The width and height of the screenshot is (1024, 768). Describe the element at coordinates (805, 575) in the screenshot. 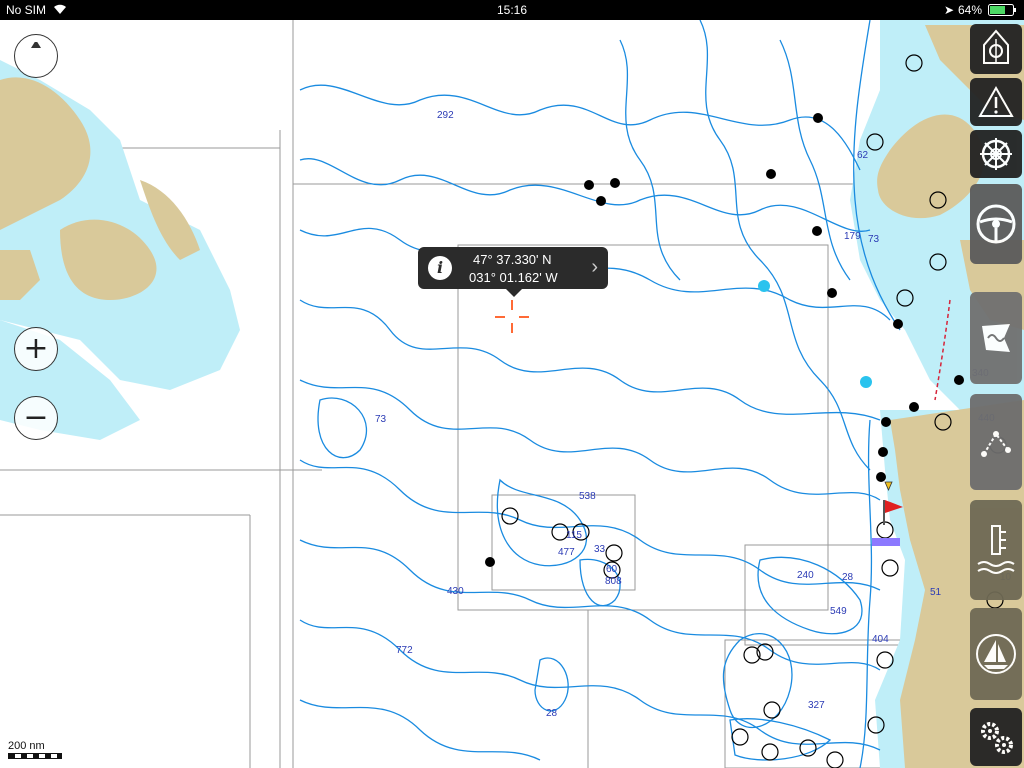

I see `depth-label: 240` at that location.